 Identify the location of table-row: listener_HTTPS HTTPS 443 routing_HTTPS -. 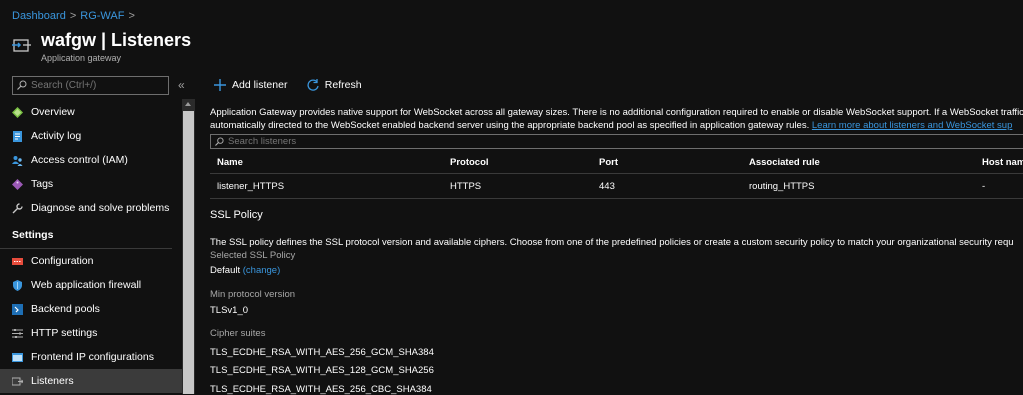
(616, 186).